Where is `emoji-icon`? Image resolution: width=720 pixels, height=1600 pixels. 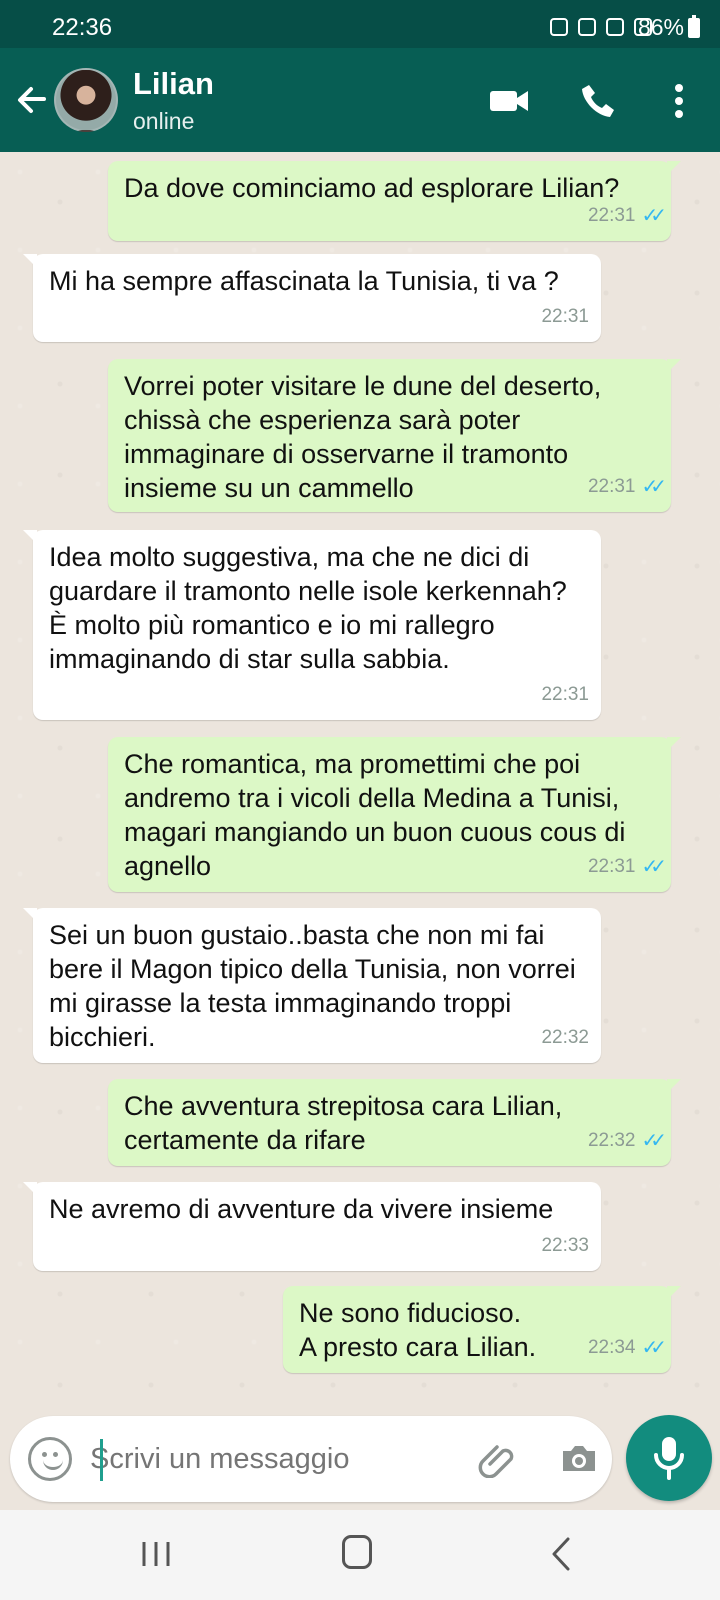
emoji-icon is located at coordinates (50, 1459).